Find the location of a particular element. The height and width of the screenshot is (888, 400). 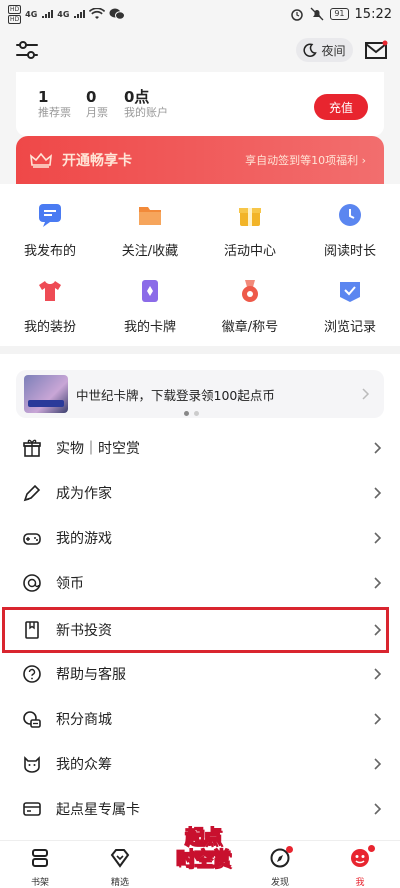

highlight-box is located at coordinates (195, 630).